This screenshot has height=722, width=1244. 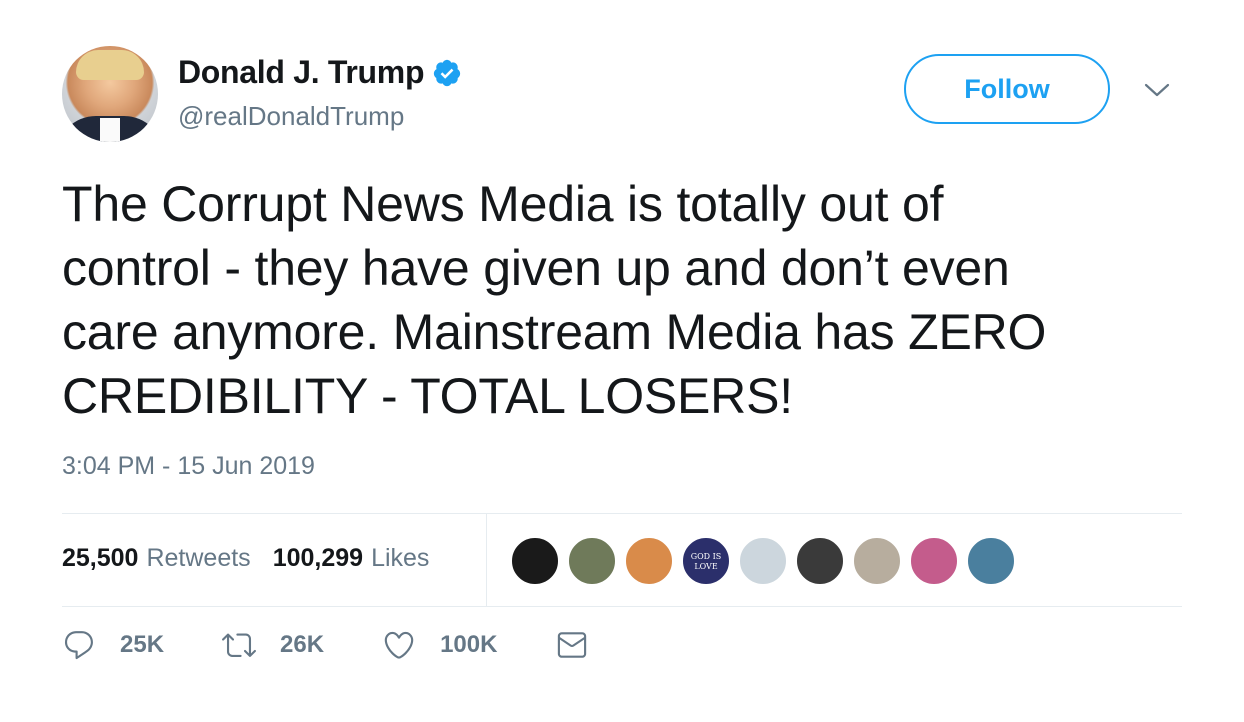 I want to click on liker-avatar-4: GOD IS LOVE, so click(x=706, y=561).